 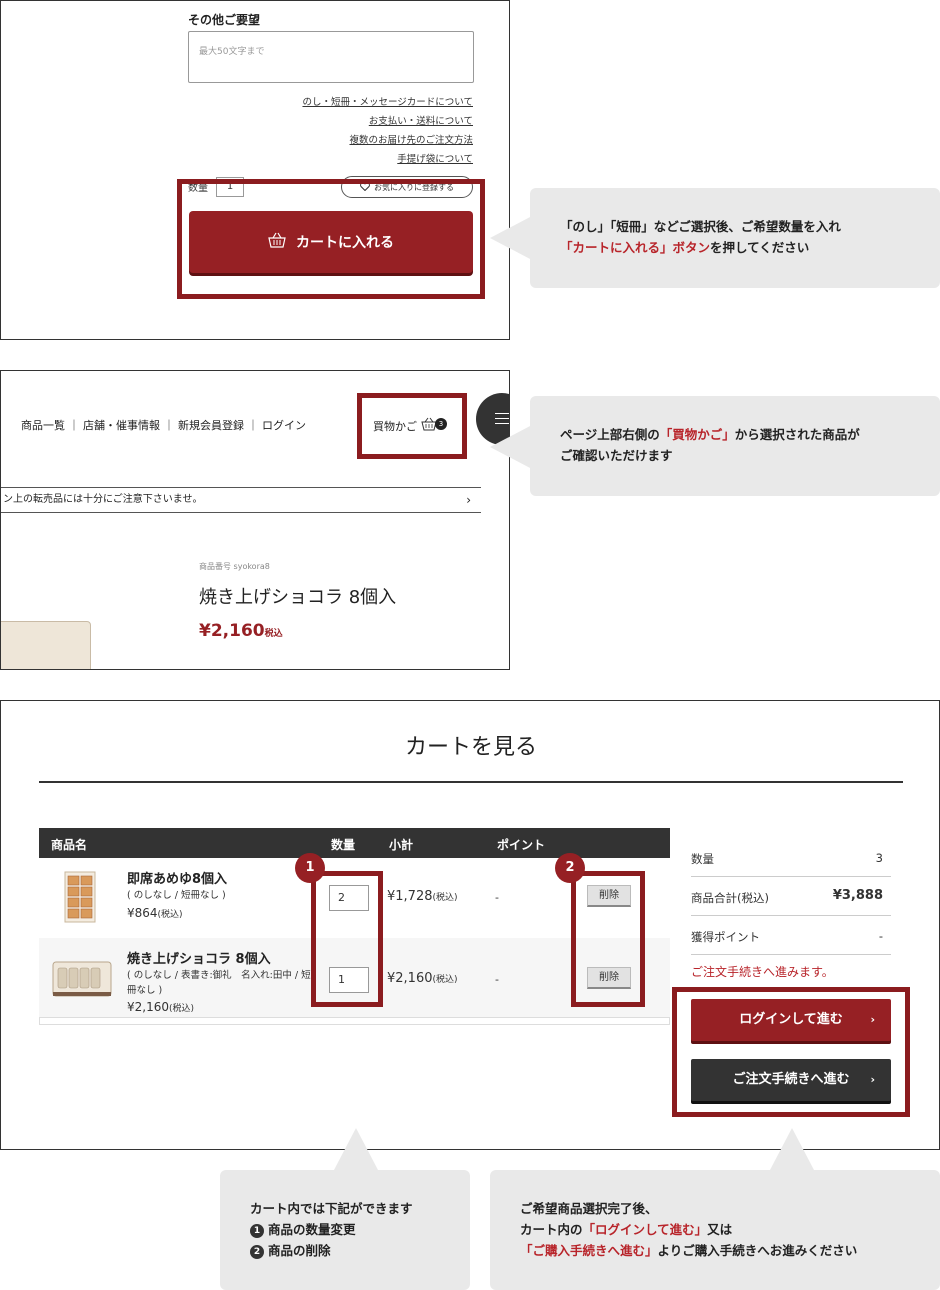 What do you see at coordinates (880, 936) in the screenshot?
I see `summary-points-value: -` at bounding box center [880, 936].